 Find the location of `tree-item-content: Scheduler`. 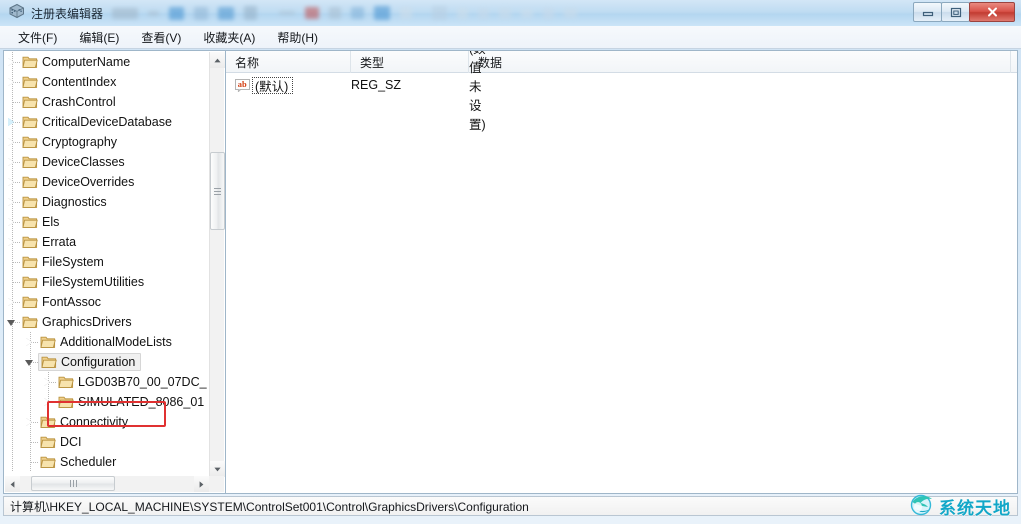

tree-item-content: Scheduler is located at coordinates (78, 462).